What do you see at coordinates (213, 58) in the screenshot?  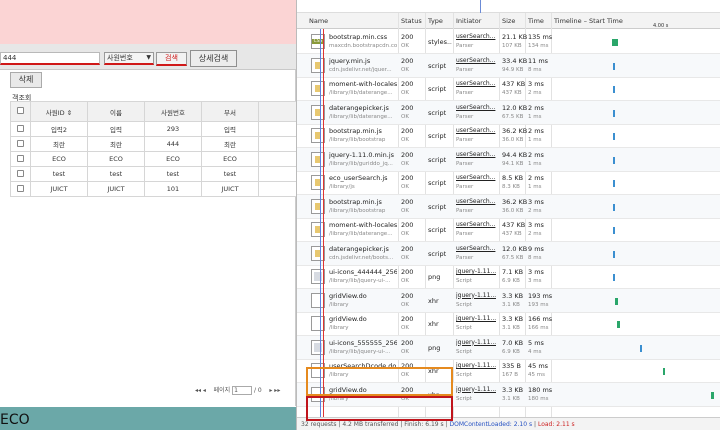 I see `detail-search-button: 상세검색` at bounding box center [213, 58].